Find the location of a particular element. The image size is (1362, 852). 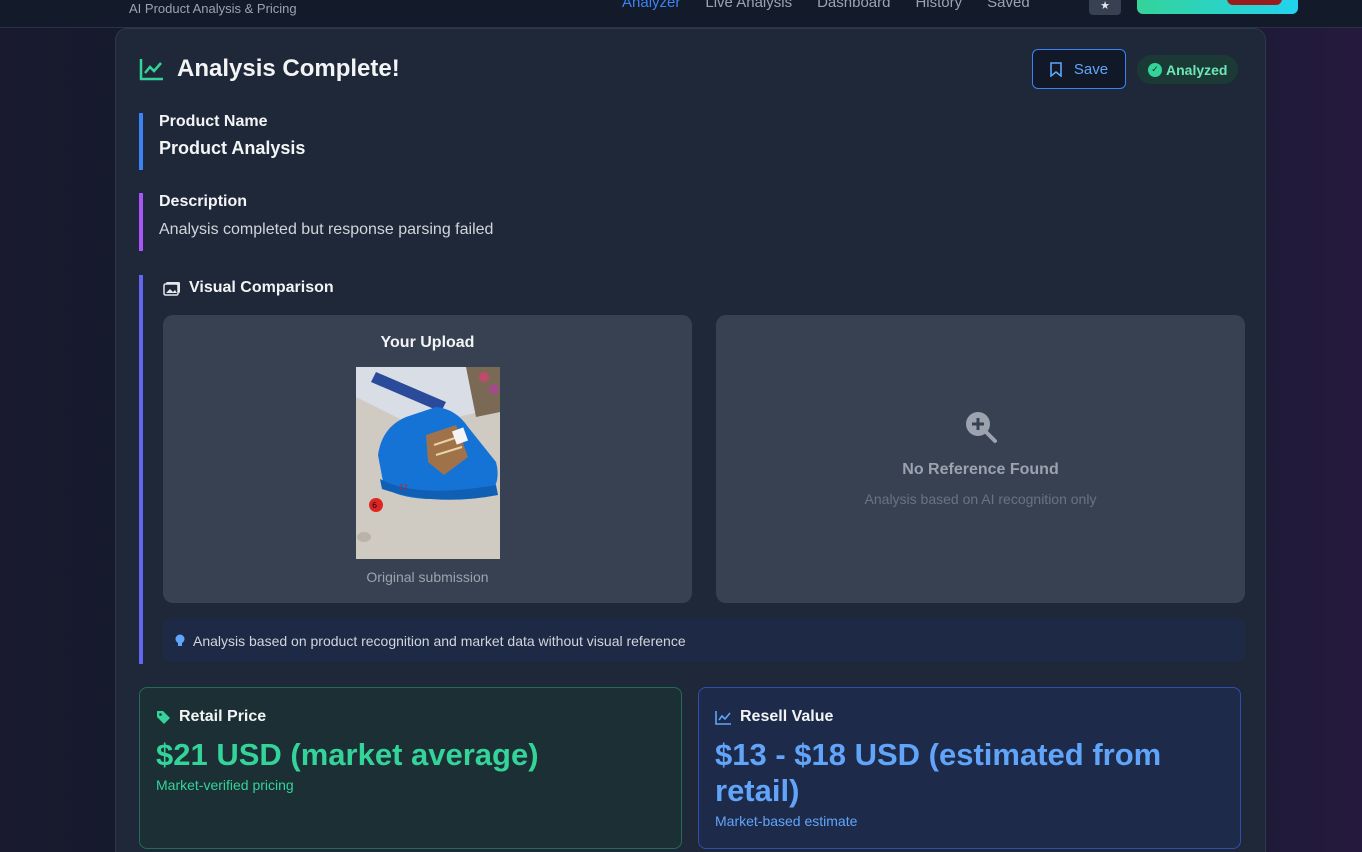

visual-comparison-header: Visual Comparison is located at coordinates (248, 288).